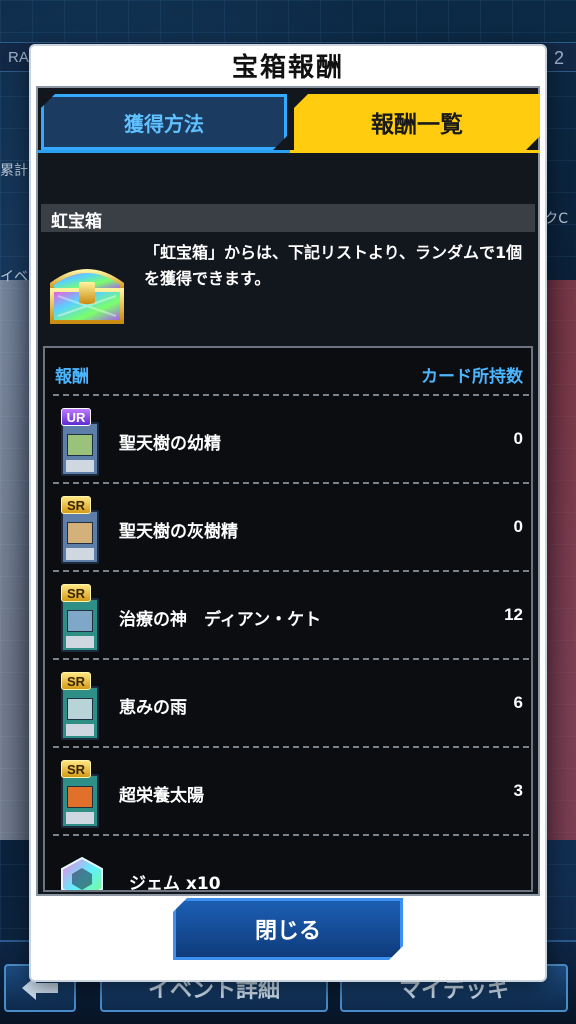  Describe the element at coordinates (288, 218) in the screenshot. I see `section-title: 虹宝箱` at that location.